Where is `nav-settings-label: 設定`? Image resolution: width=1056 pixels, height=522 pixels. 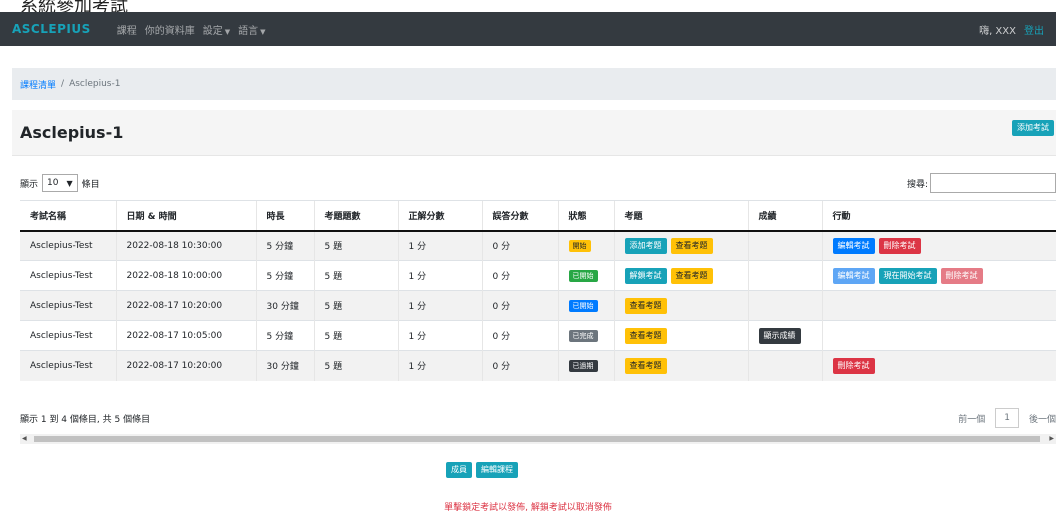
nav-settings-label: 設定 is located at coordinates (212, 31).